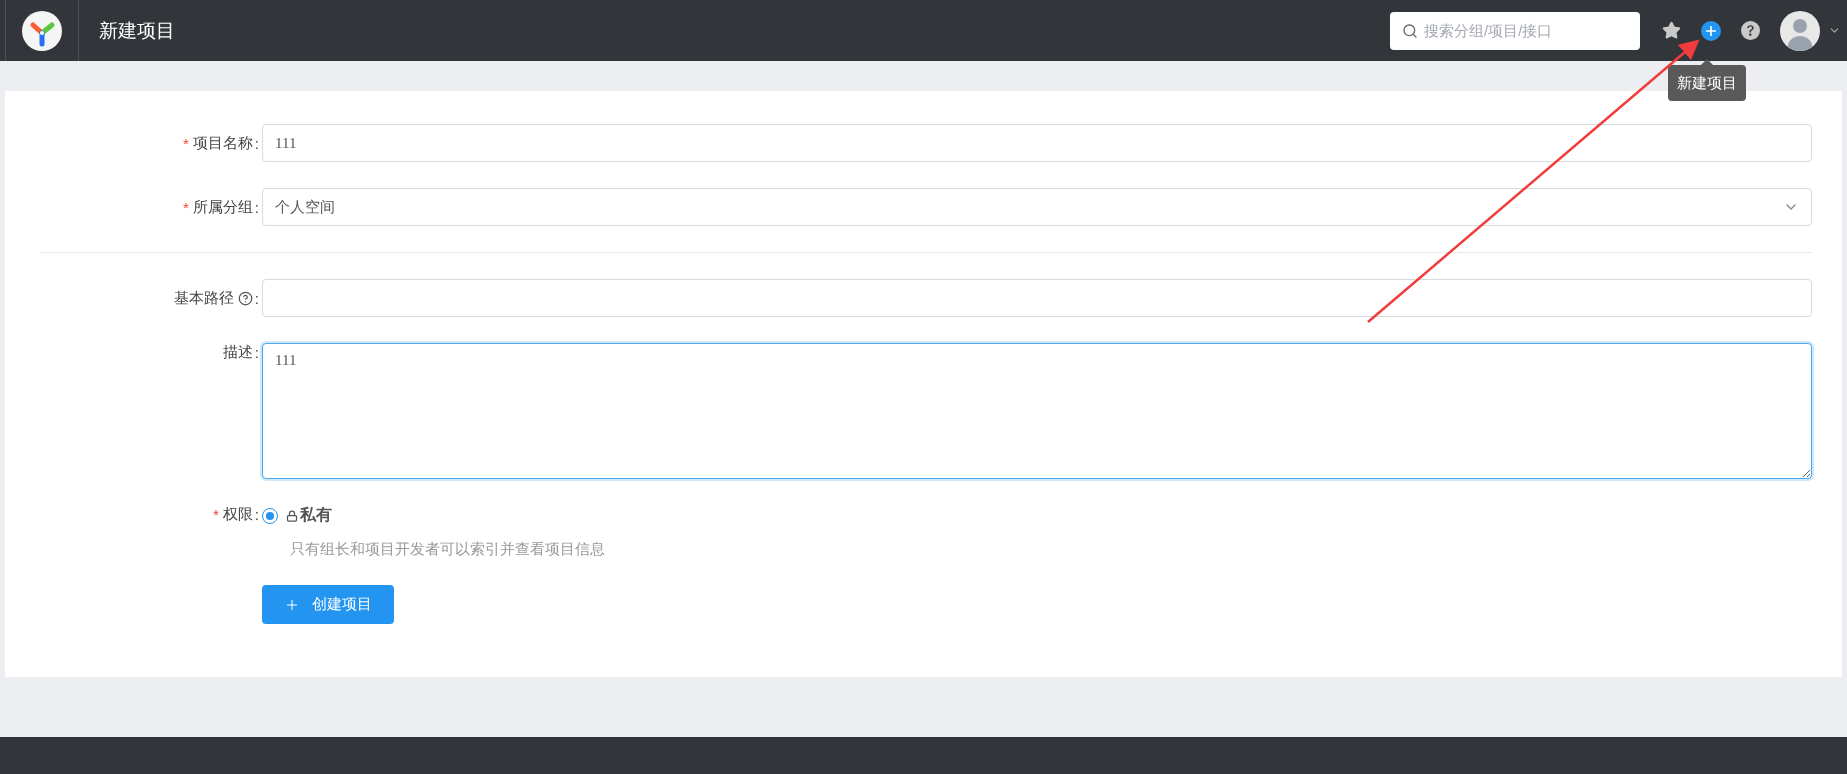 This screenshot has height=774, width=1847. What do you see at coordinates (1800, 30) in the screenshot?
I see `user-avatar` at bounding box center [1800, 30].